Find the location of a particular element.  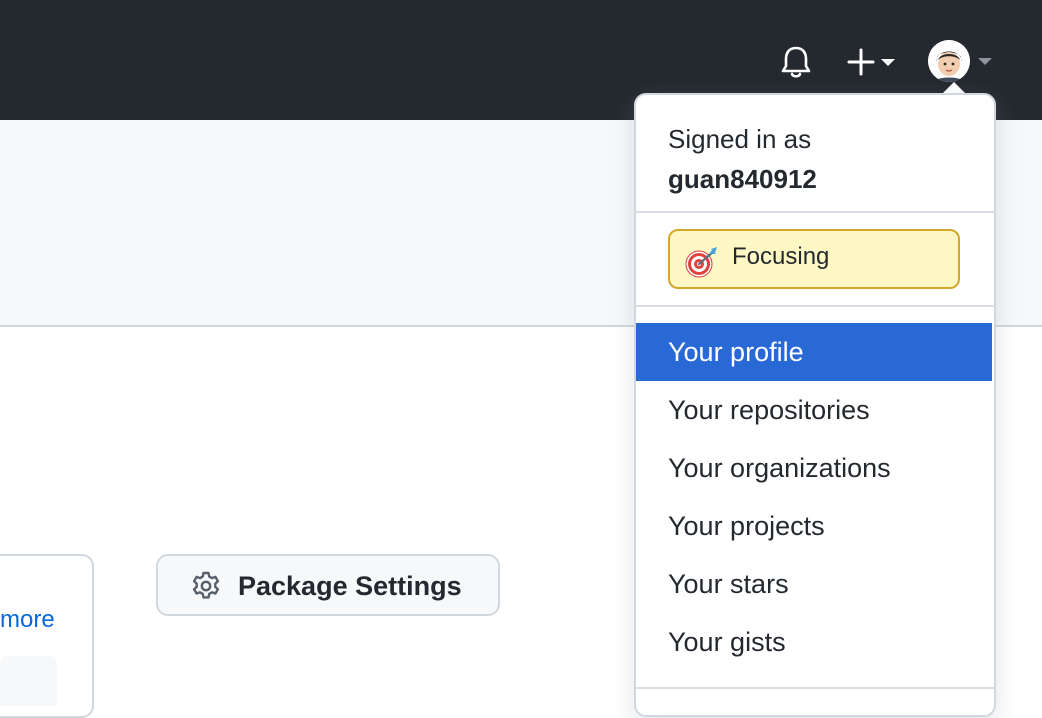

menu-item-your-projects: Your projects is located at coordinates (814, 526).